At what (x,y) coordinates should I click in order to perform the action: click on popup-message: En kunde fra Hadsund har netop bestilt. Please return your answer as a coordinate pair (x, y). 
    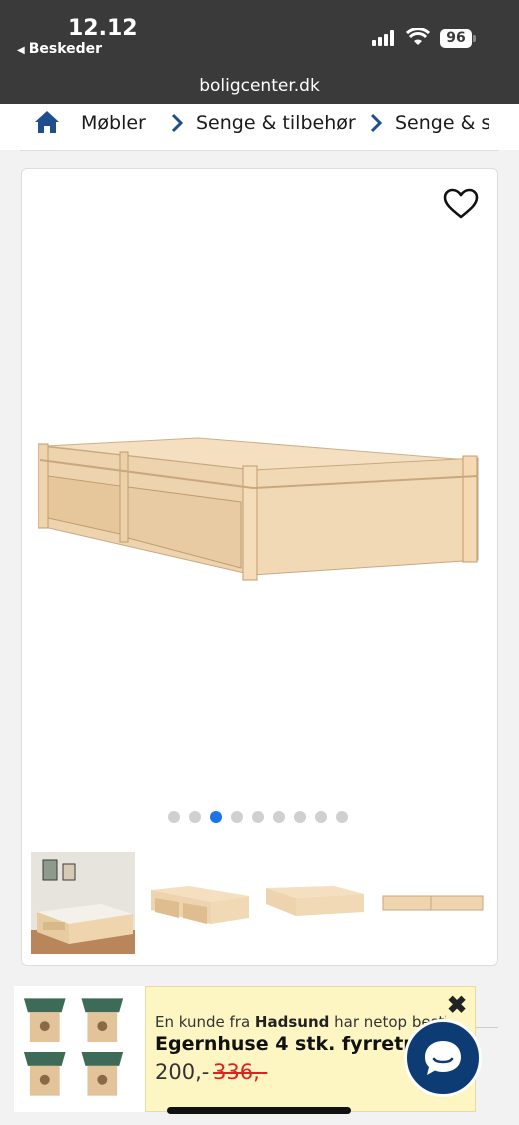
    Looking at the image, I should click on (300, 1022).